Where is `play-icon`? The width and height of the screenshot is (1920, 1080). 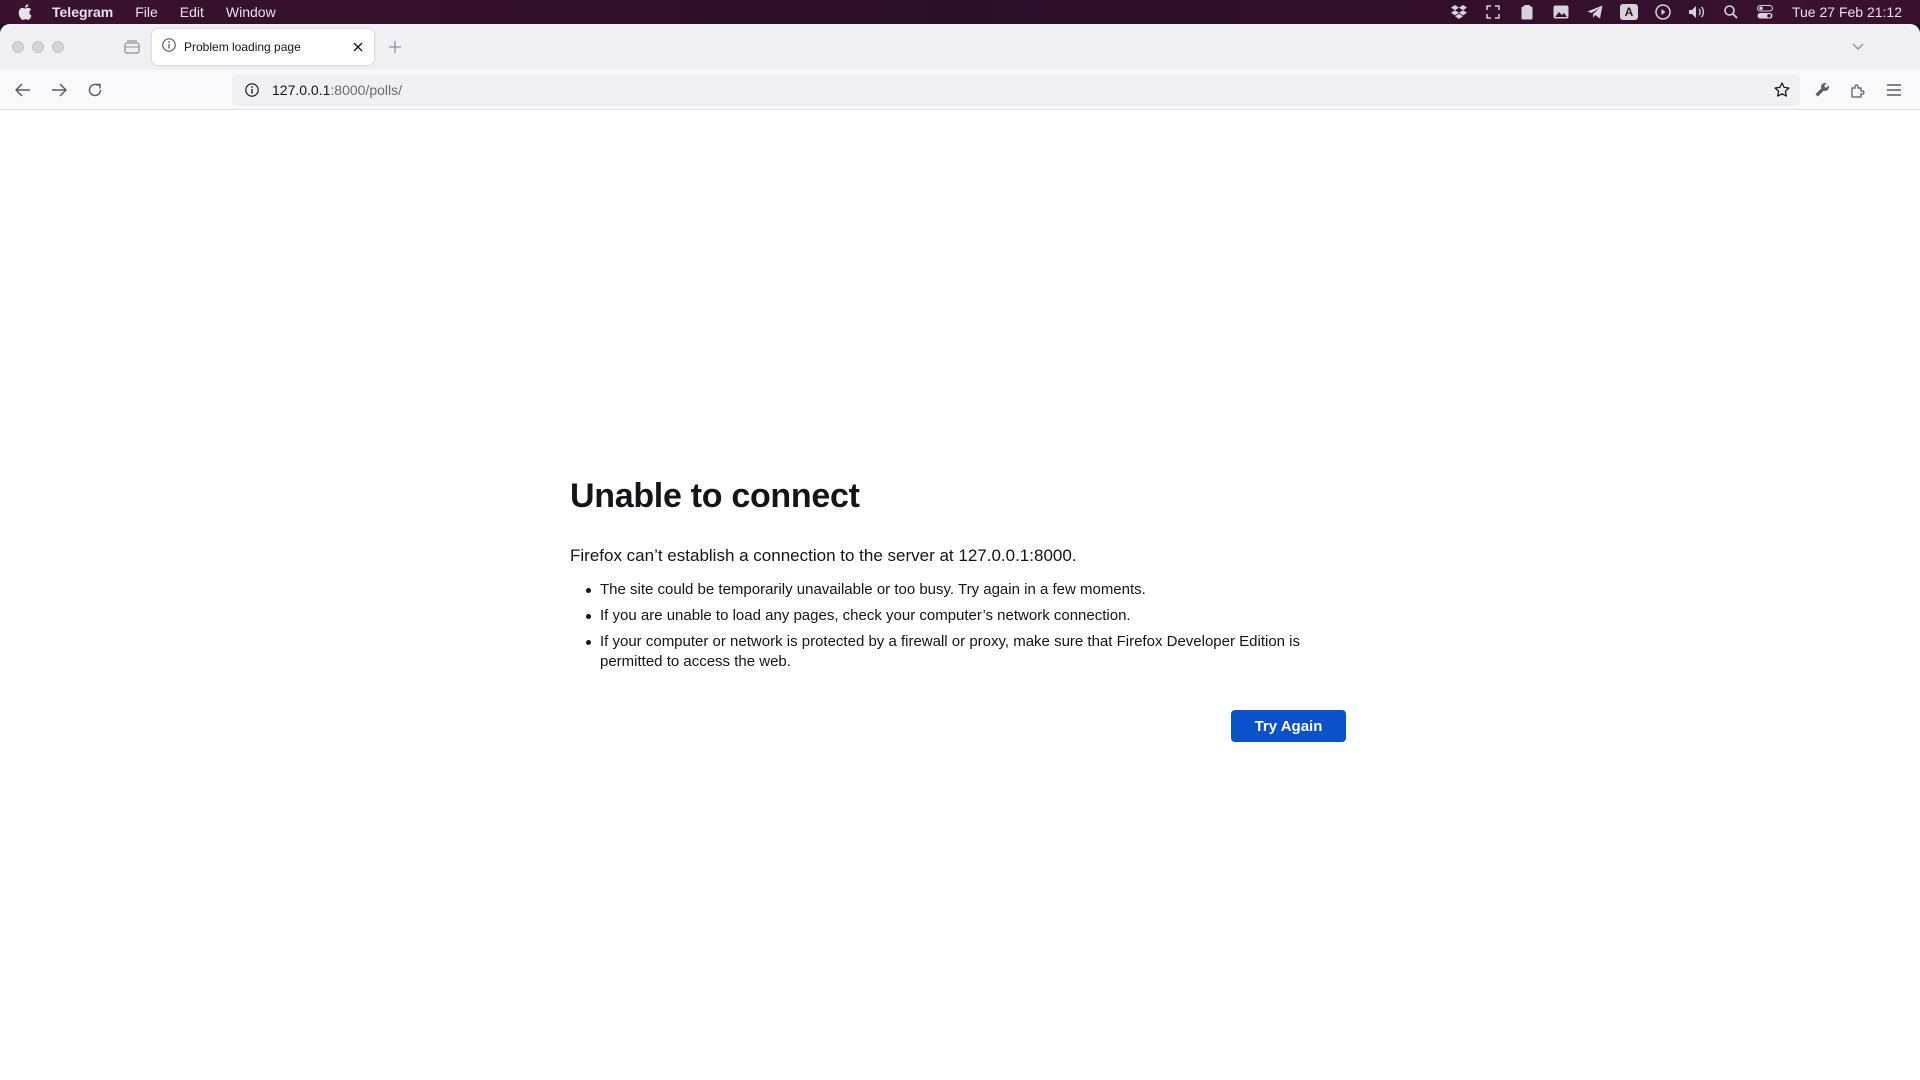 play-icon is located at coordinates (1663, 12).